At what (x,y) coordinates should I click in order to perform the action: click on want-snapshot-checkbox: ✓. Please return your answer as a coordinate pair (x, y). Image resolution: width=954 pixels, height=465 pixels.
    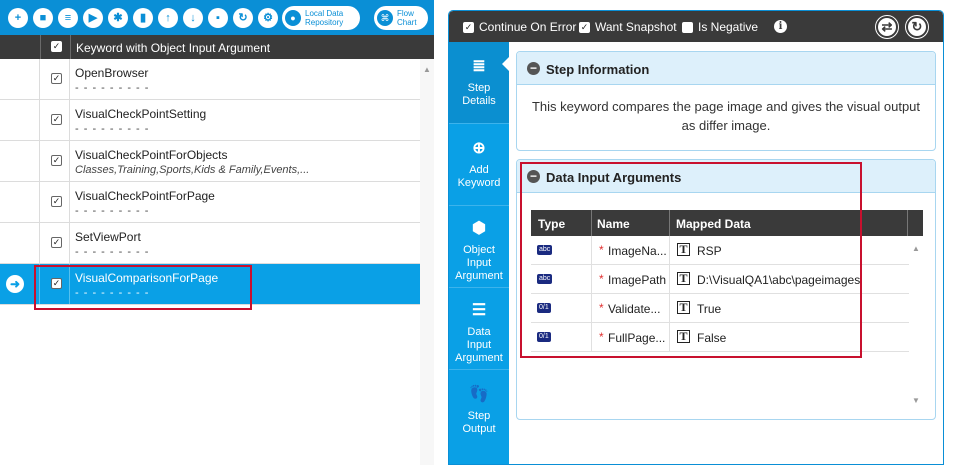
    Looking at the image, I should click on (584, 27).